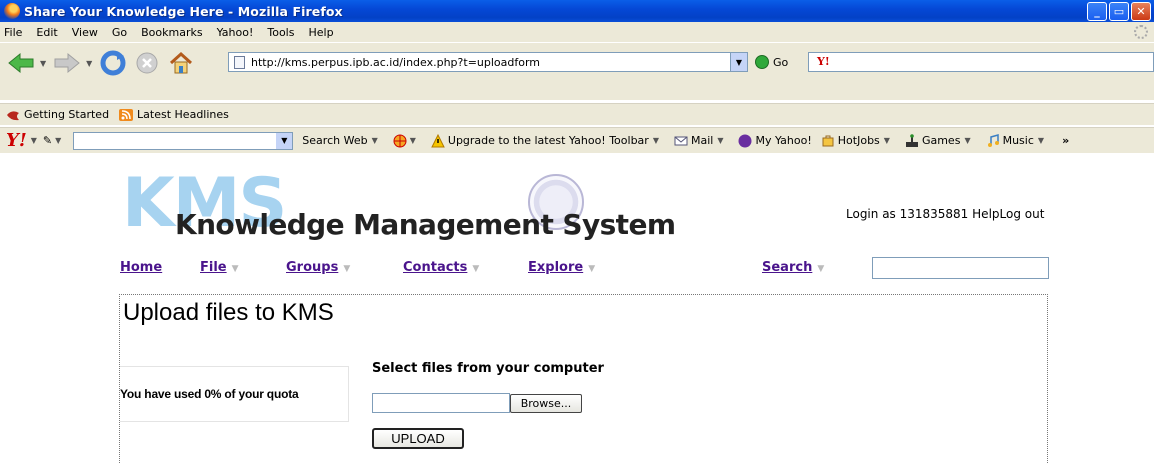  I want to click on yahoo-toolbar-search-input: ▼, so click(183, 140).